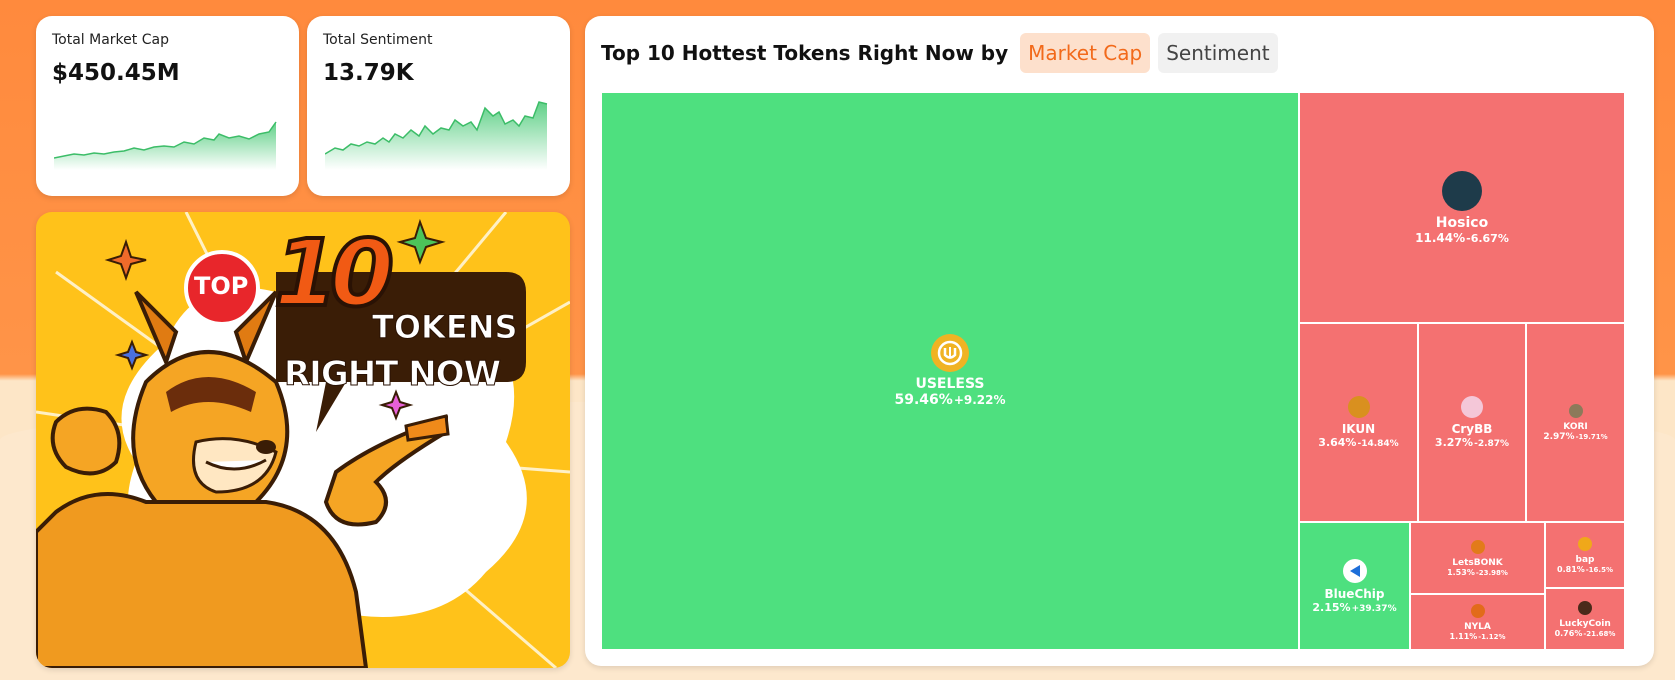 This screenshot has width=1675, height=680. I want to click on treemap-cell-bap: bap 0.81% -16.5%, so click(1585, 555).